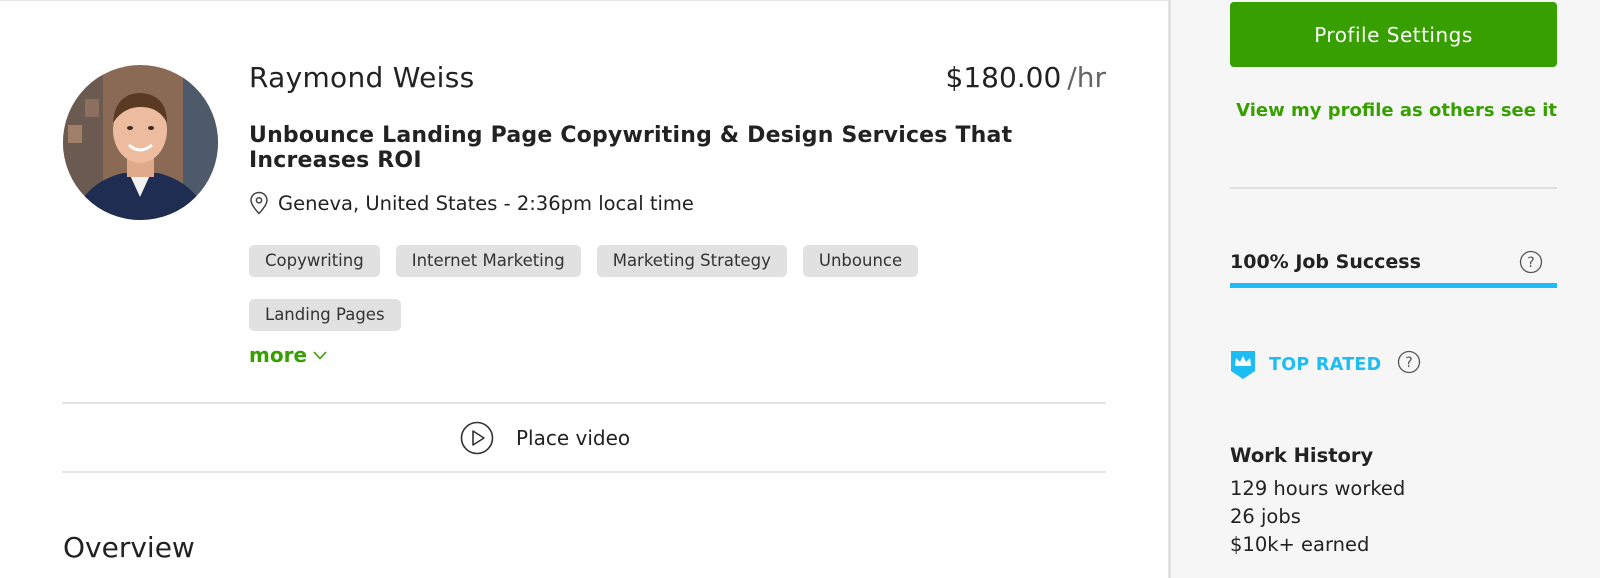  What do you see at coordinates (1086, 77) in the screenshot?
I see `rate-unit: /hr` at bounding box center [1086, 77].